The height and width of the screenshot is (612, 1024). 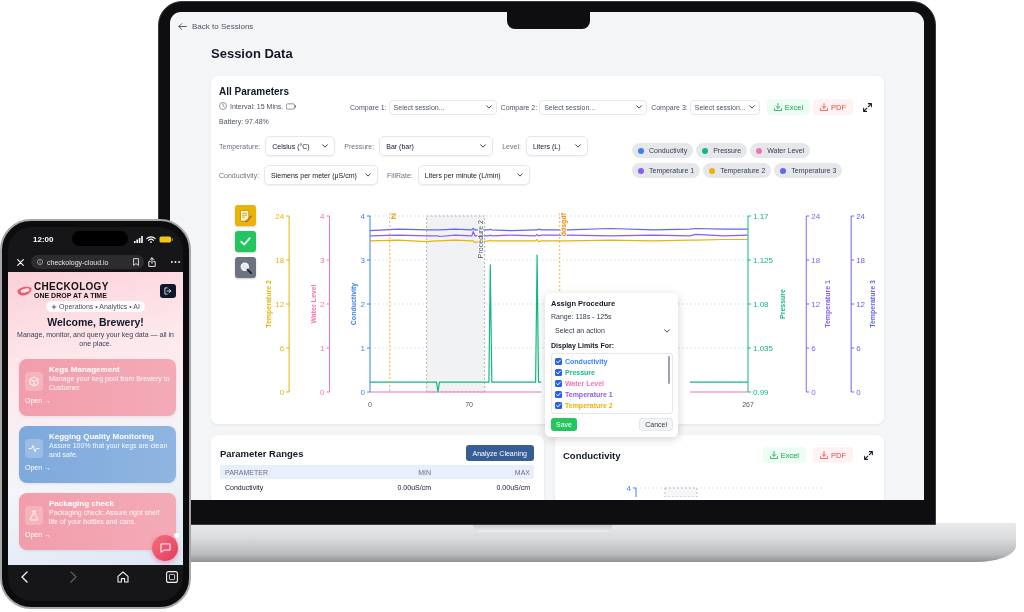 I want to click on back-arrow-icon, so click(x=182, y=26).